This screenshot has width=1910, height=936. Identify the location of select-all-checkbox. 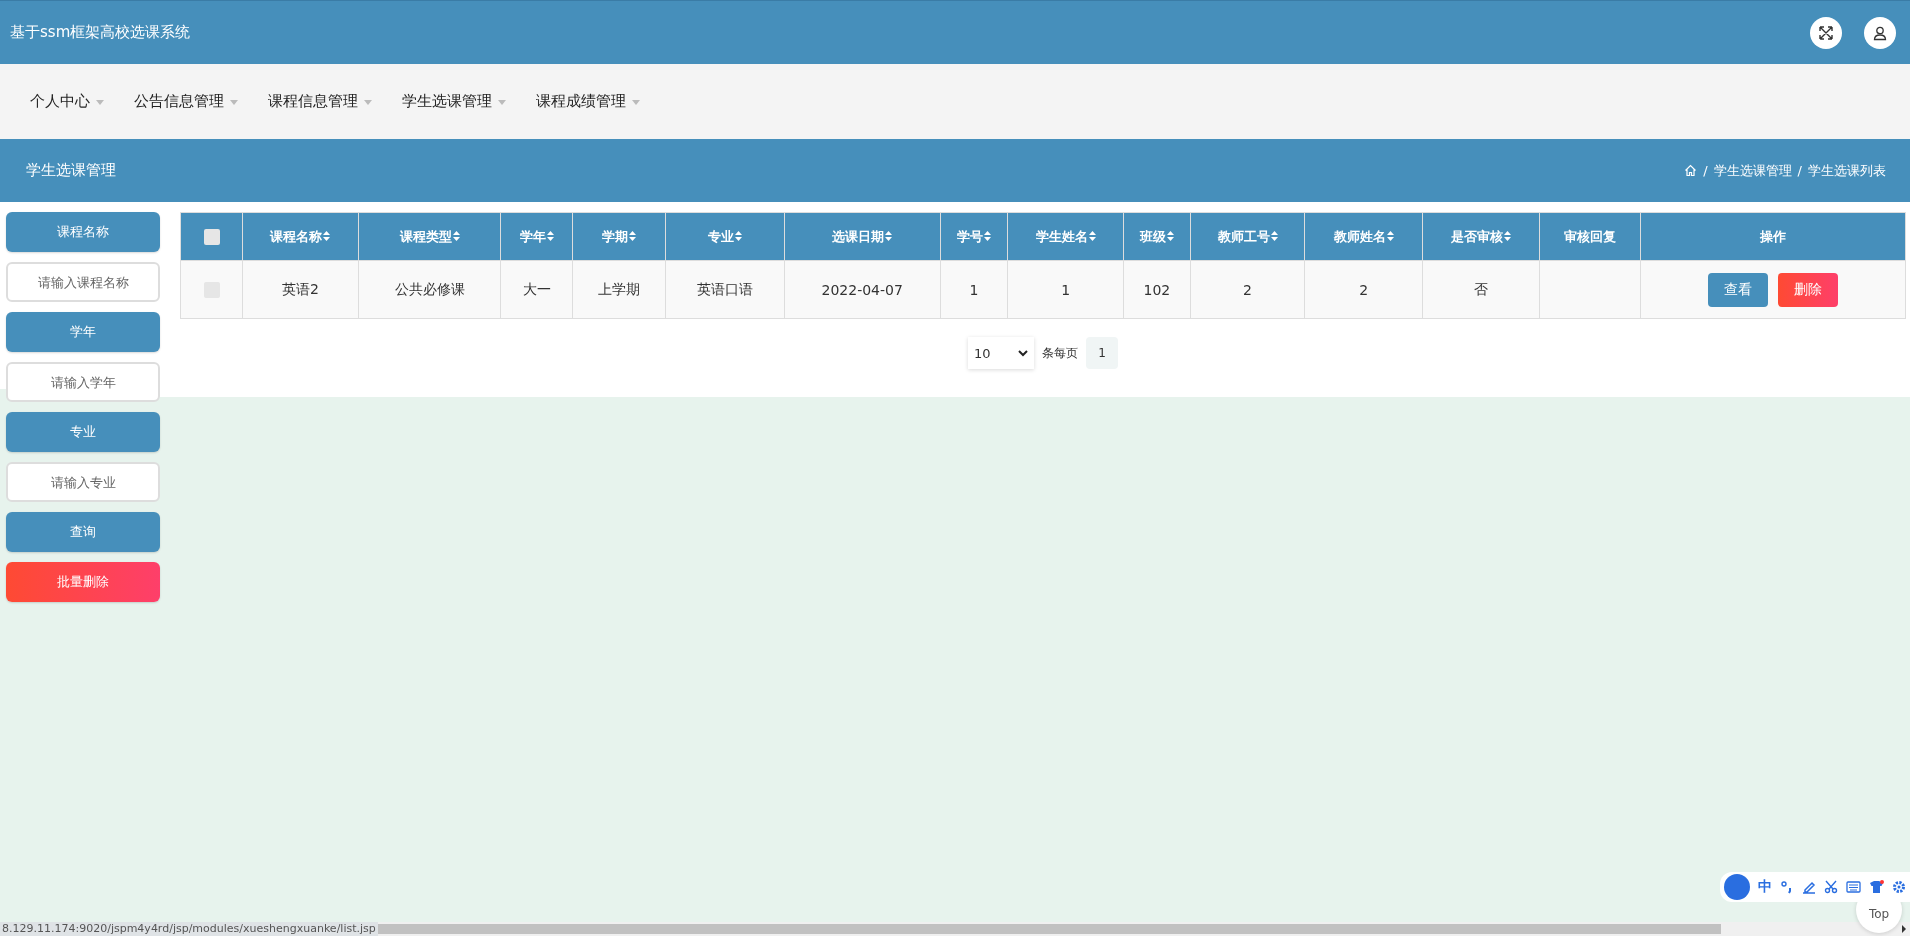
(211, 236).